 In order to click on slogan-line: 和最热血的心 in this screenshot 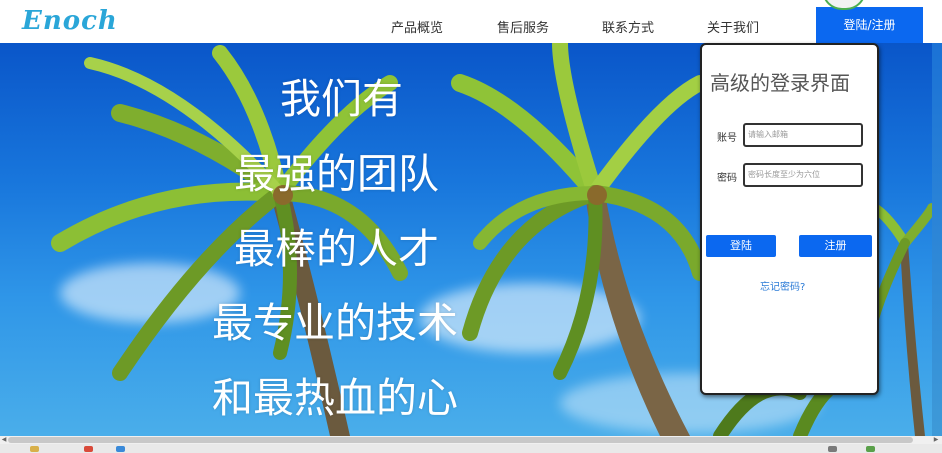, I will do `click(335, 398)`.